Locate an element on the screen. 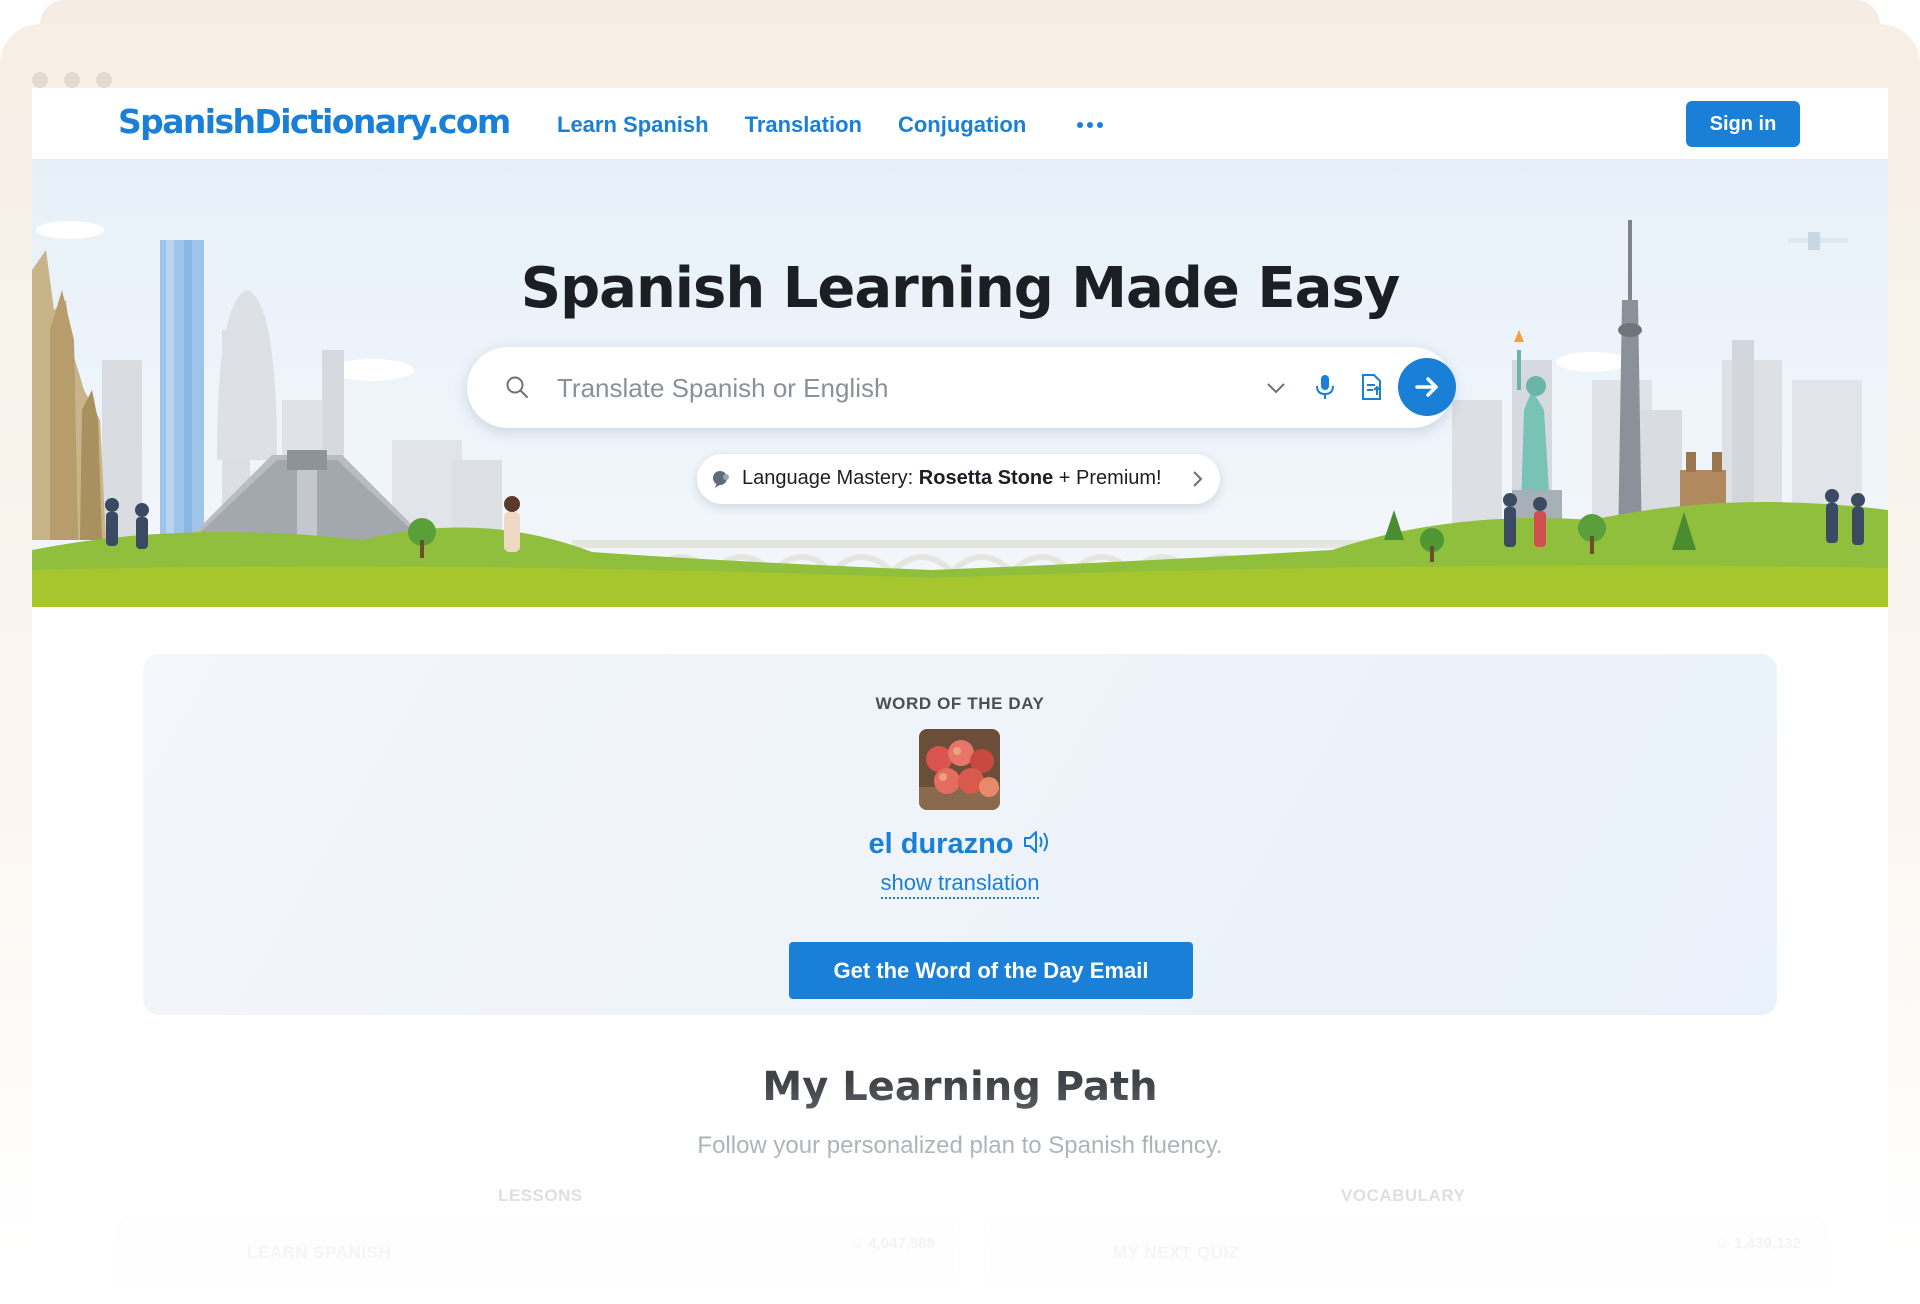  arrow-right-icon is located at coordinates (1426, 387).